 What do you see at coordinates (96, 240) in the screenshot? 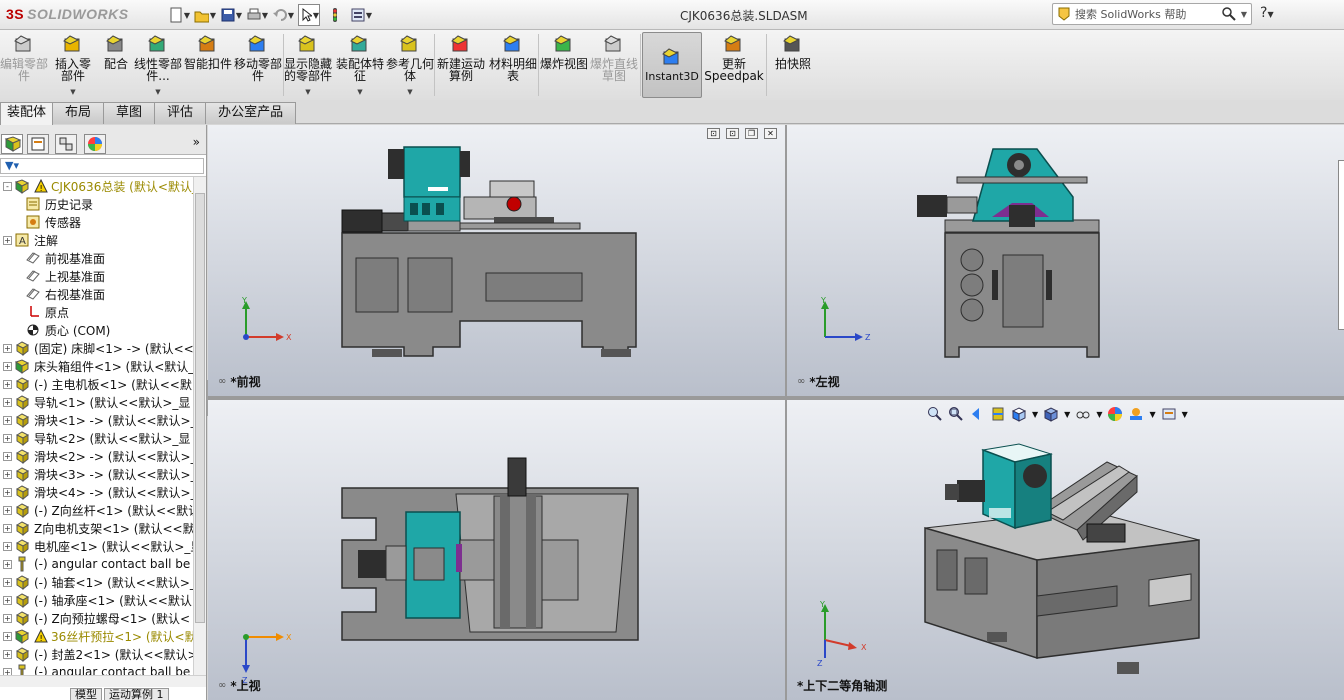
I see `tree-node: + A 注解` at bounding box center [96, 240].